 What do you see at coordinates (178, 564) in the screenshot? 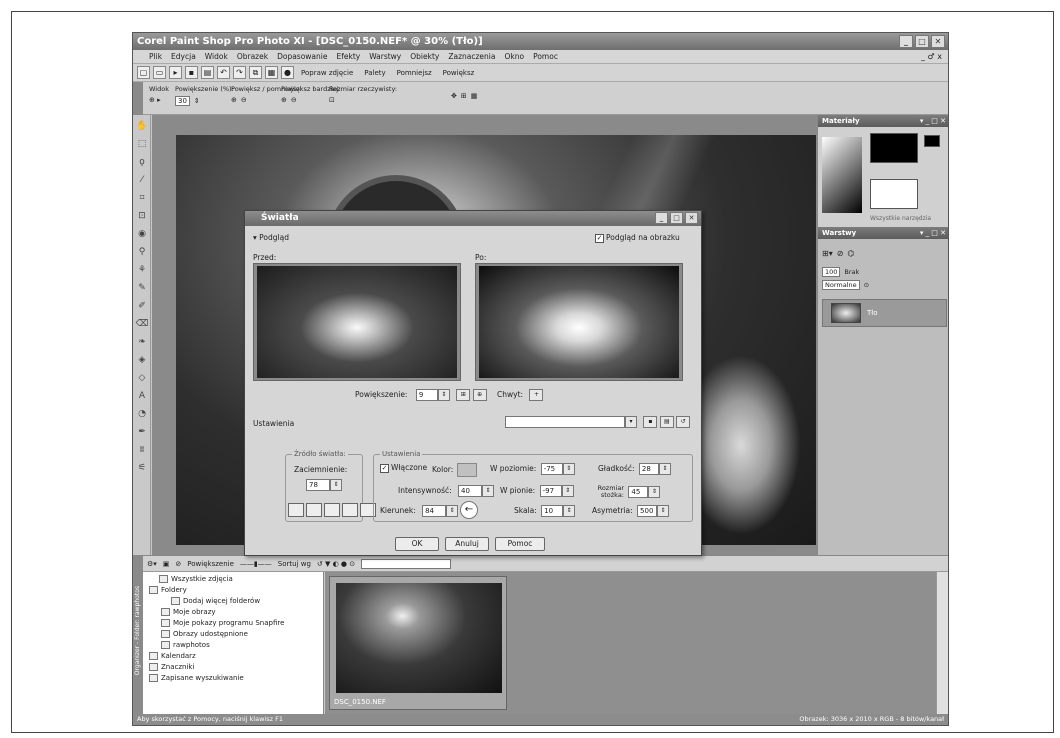
I see `organizer-search-icon: ⊘` at bounding box center [178, 564].